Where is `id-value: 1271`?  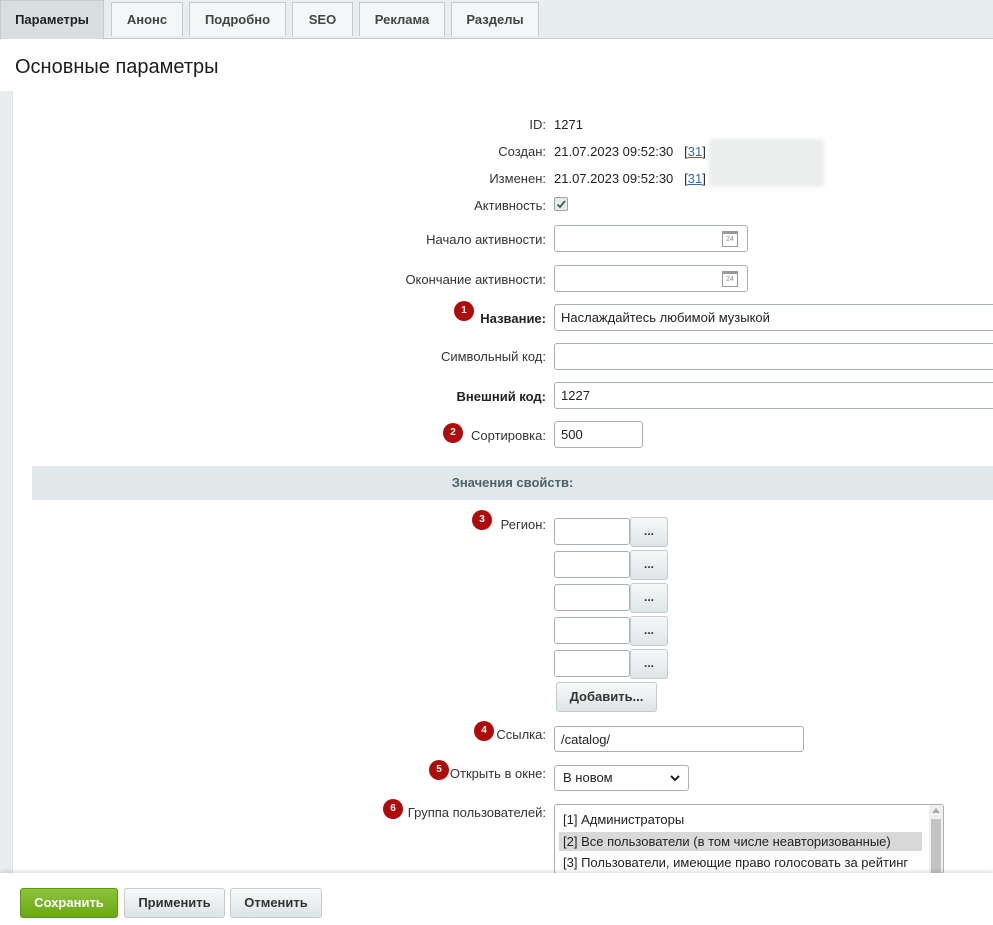 id-value: 1271 is located at coordinates (568, 124).